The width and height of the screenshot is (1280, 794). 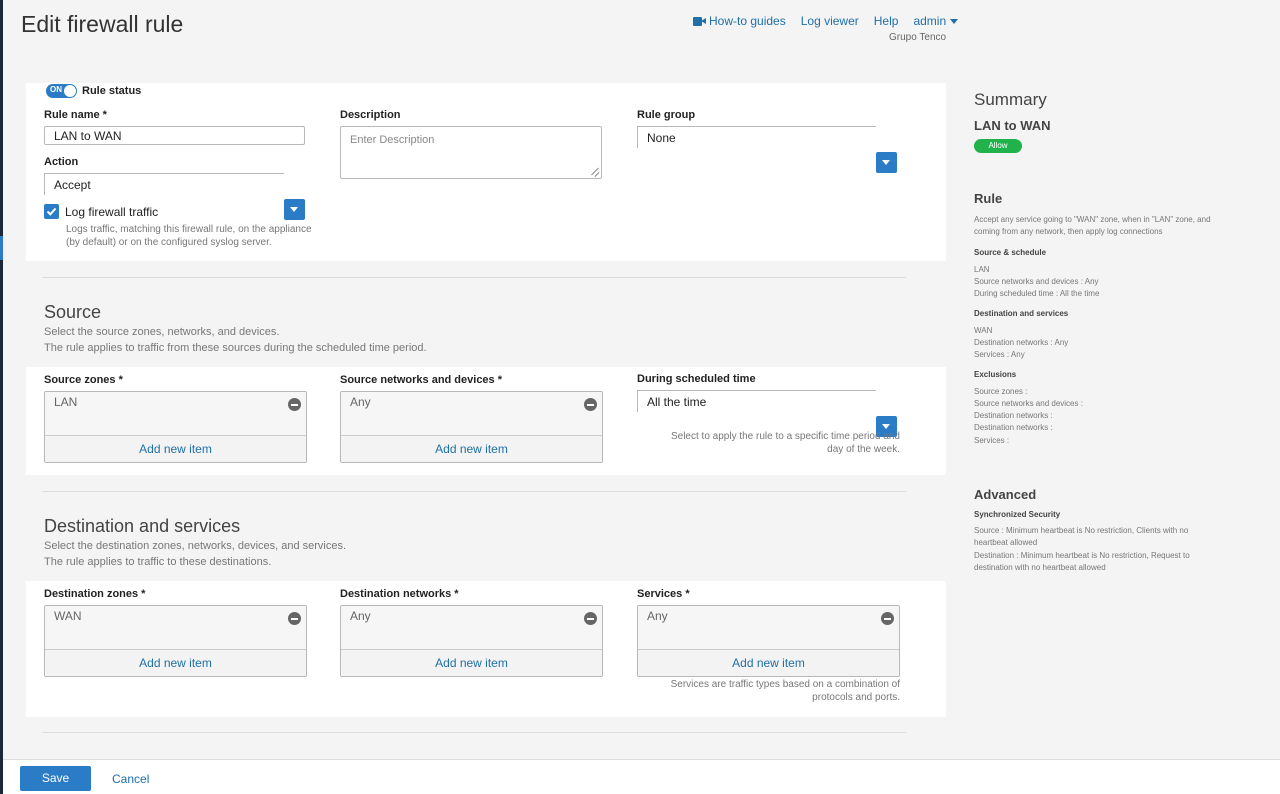 What do you see at coordinates (68, 616) in the screenshot?
I see `list-item: WAN` at bounding box center [68, 616].